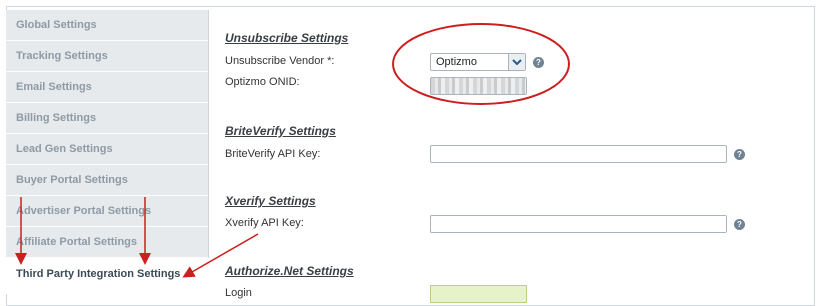  I want to click on sidebar-item-third-party-integration-settings: Third Party Integration Settings, so click(107, 276).